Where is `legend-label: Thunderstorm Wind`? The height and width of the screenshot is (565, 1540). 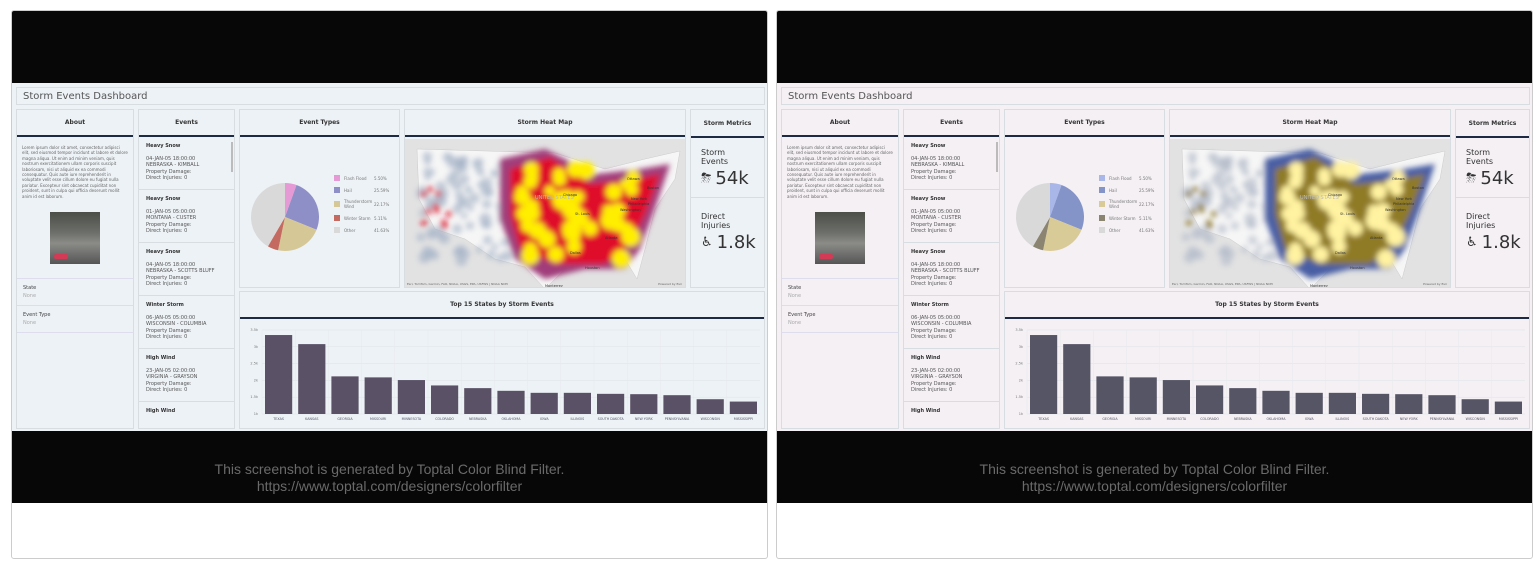
legend-label: Thunderstorm Wind is located at coordinates (1123, 204).